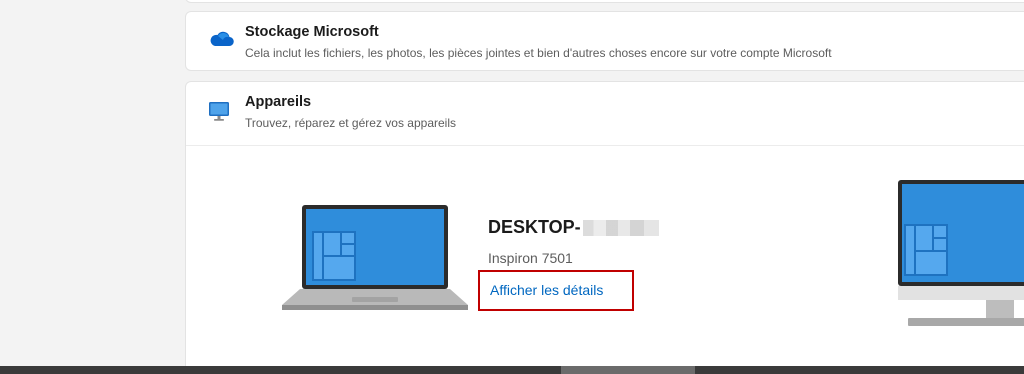  I want to click on taskbar-active-item, so click(628, 370).